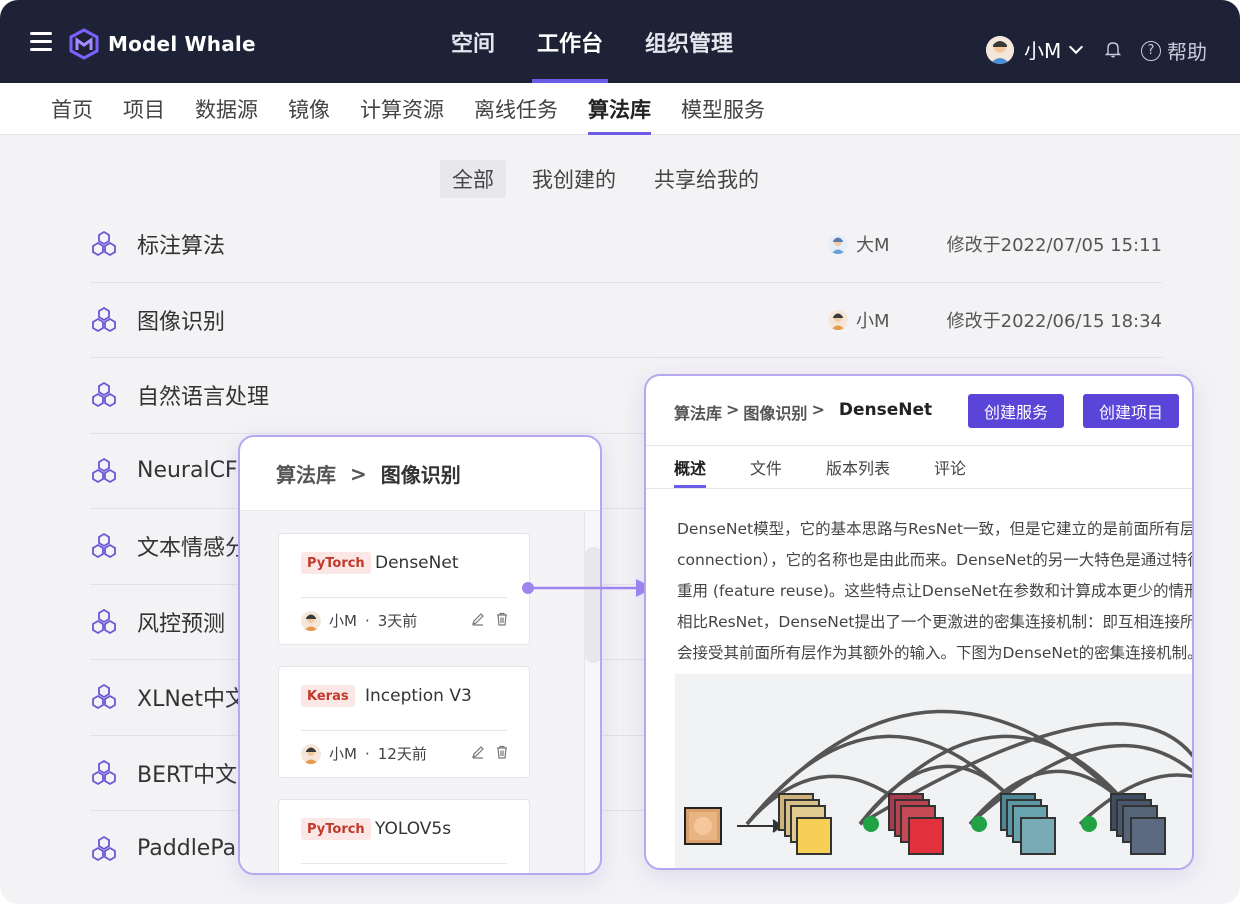  What do you see at coordinates (619, 109) in the screenshot?
I see `tab-algorithm-library: 算法库` at bounding box center [619, 109].